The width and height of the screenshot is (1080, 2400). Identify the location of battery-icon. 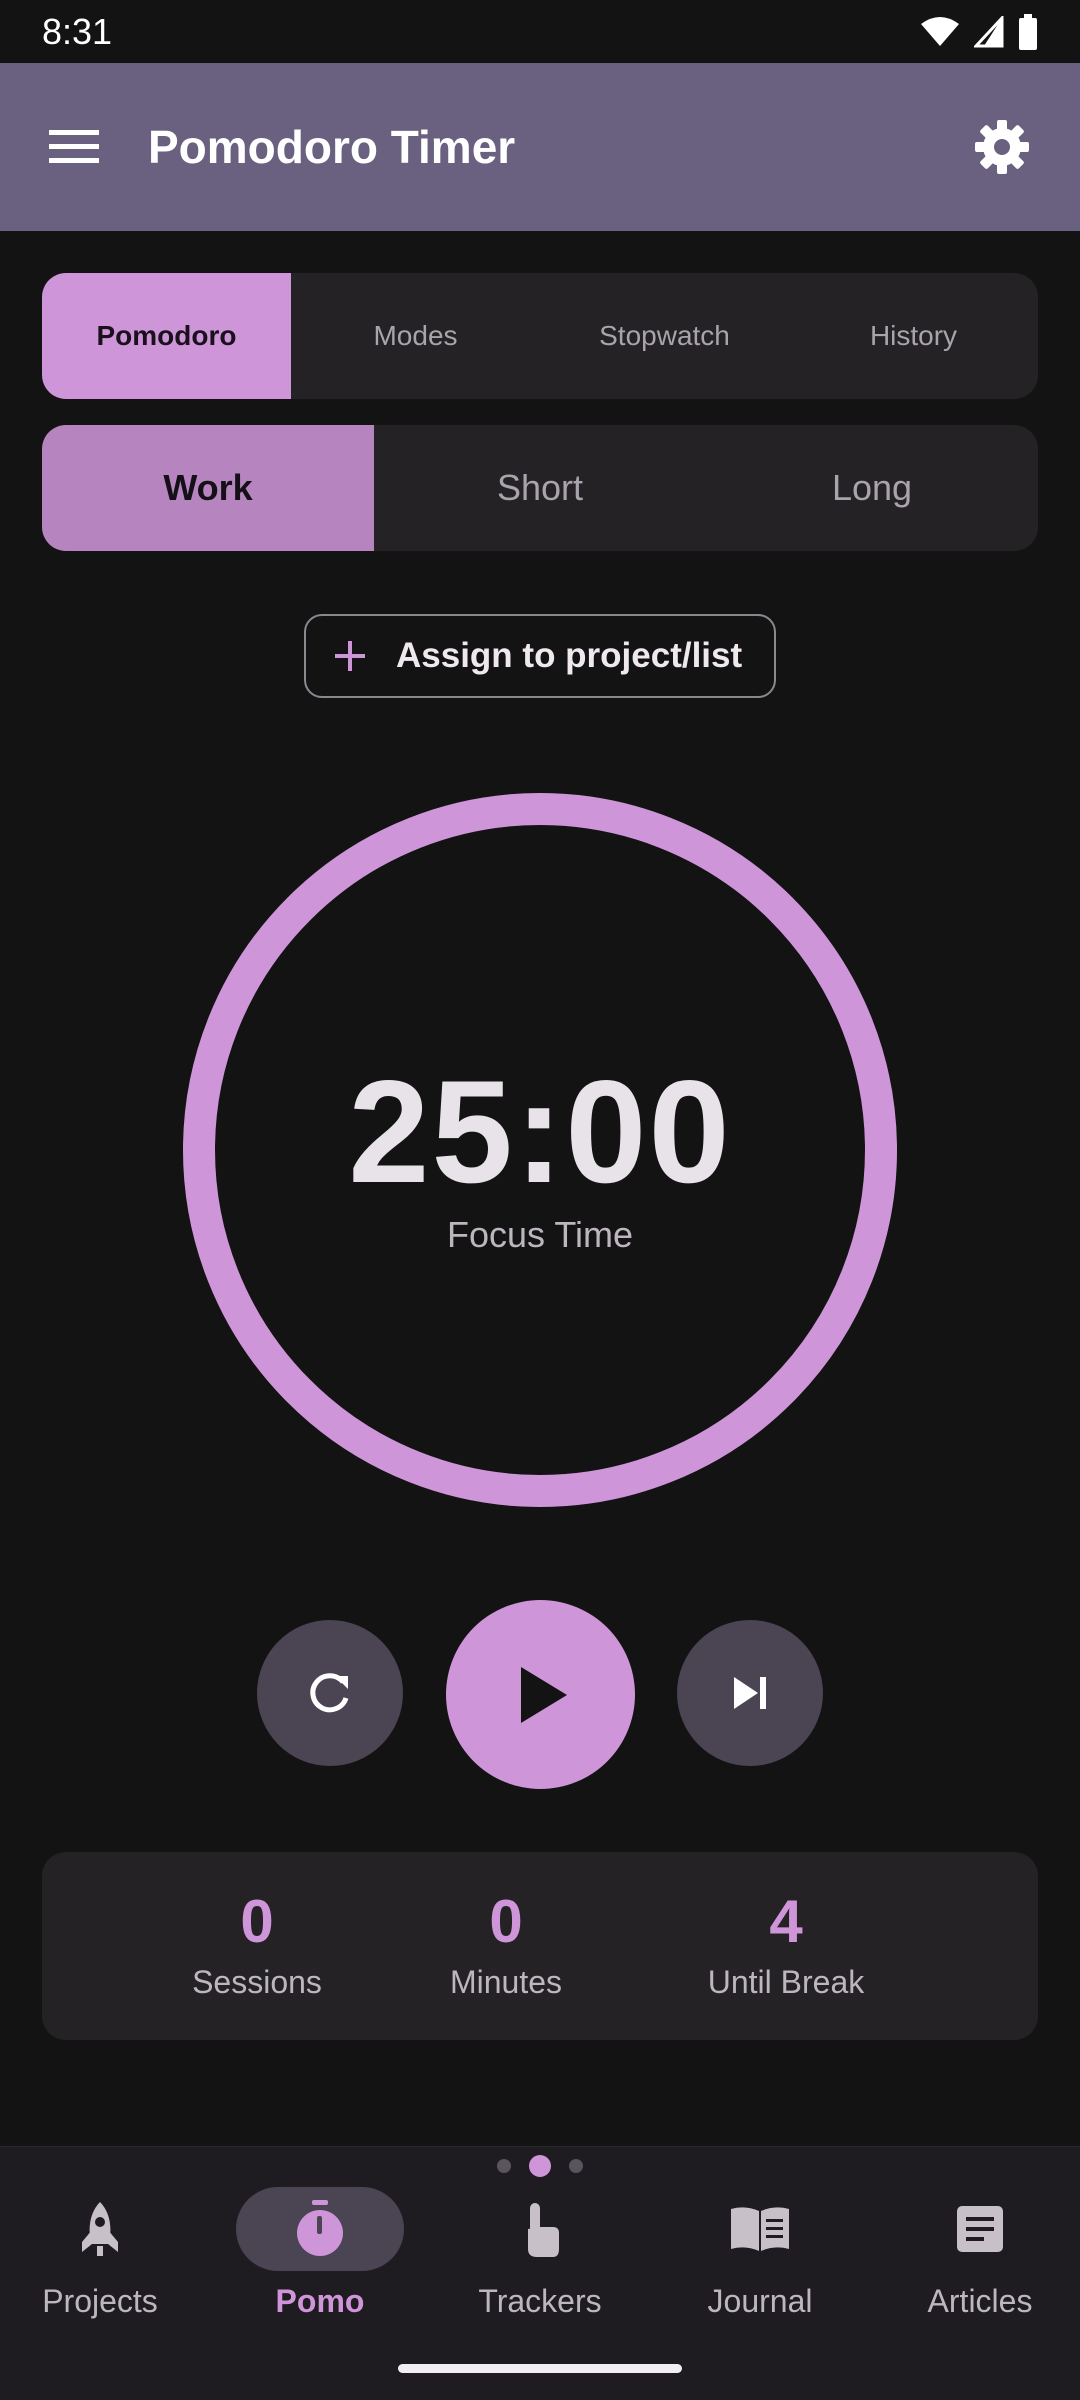
(1028, 31).